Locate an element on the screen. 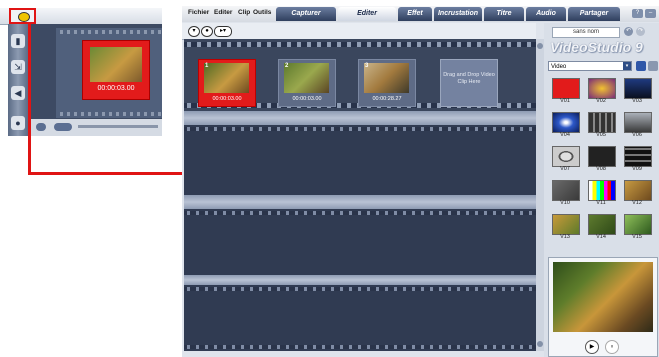  callout-arrow-horizontal is located at coordinates (115, 173).